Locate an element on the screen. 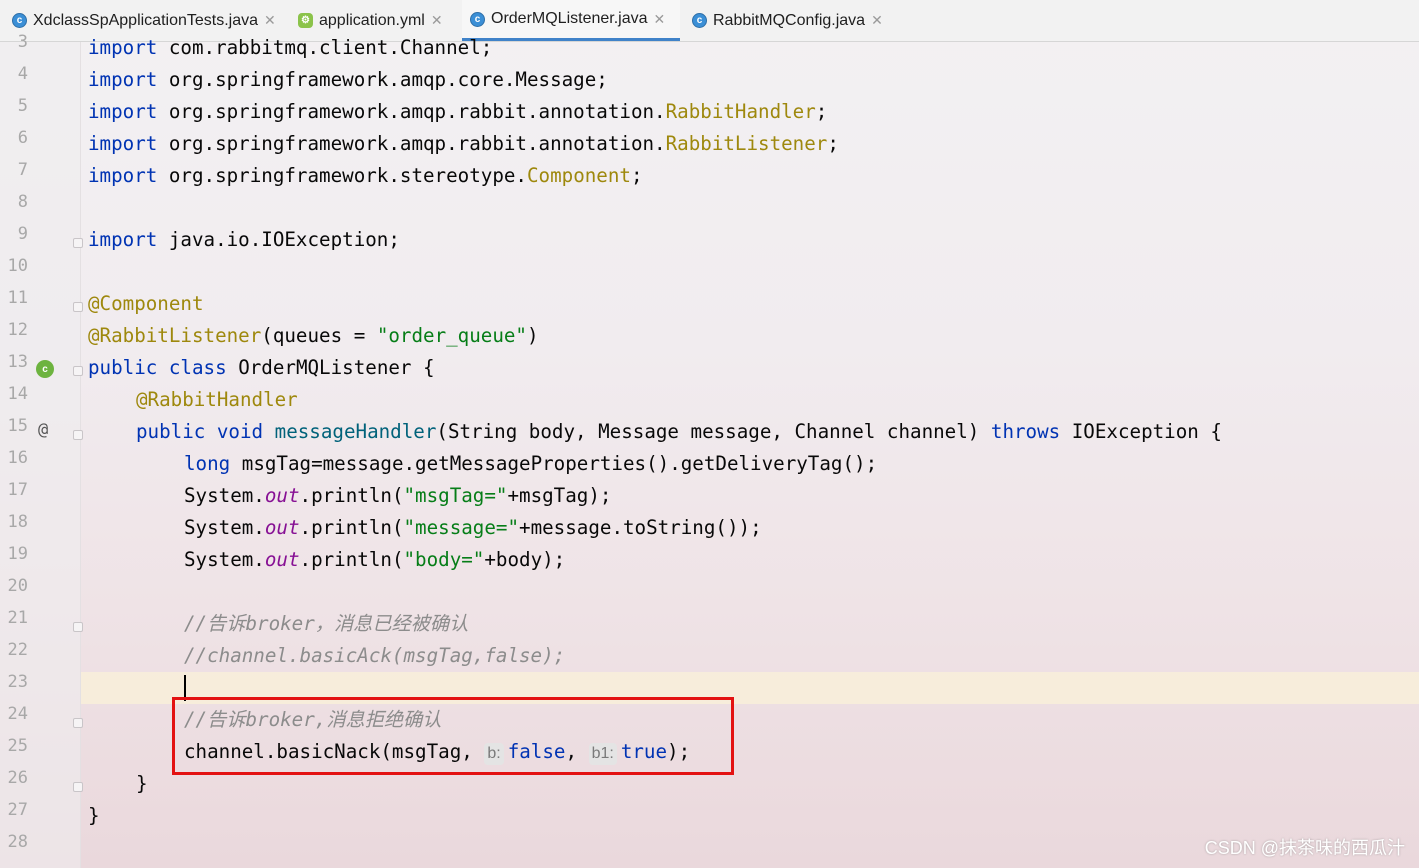  code-line-19: System.out.println("body="+body); is located at coordinates (374, 560).